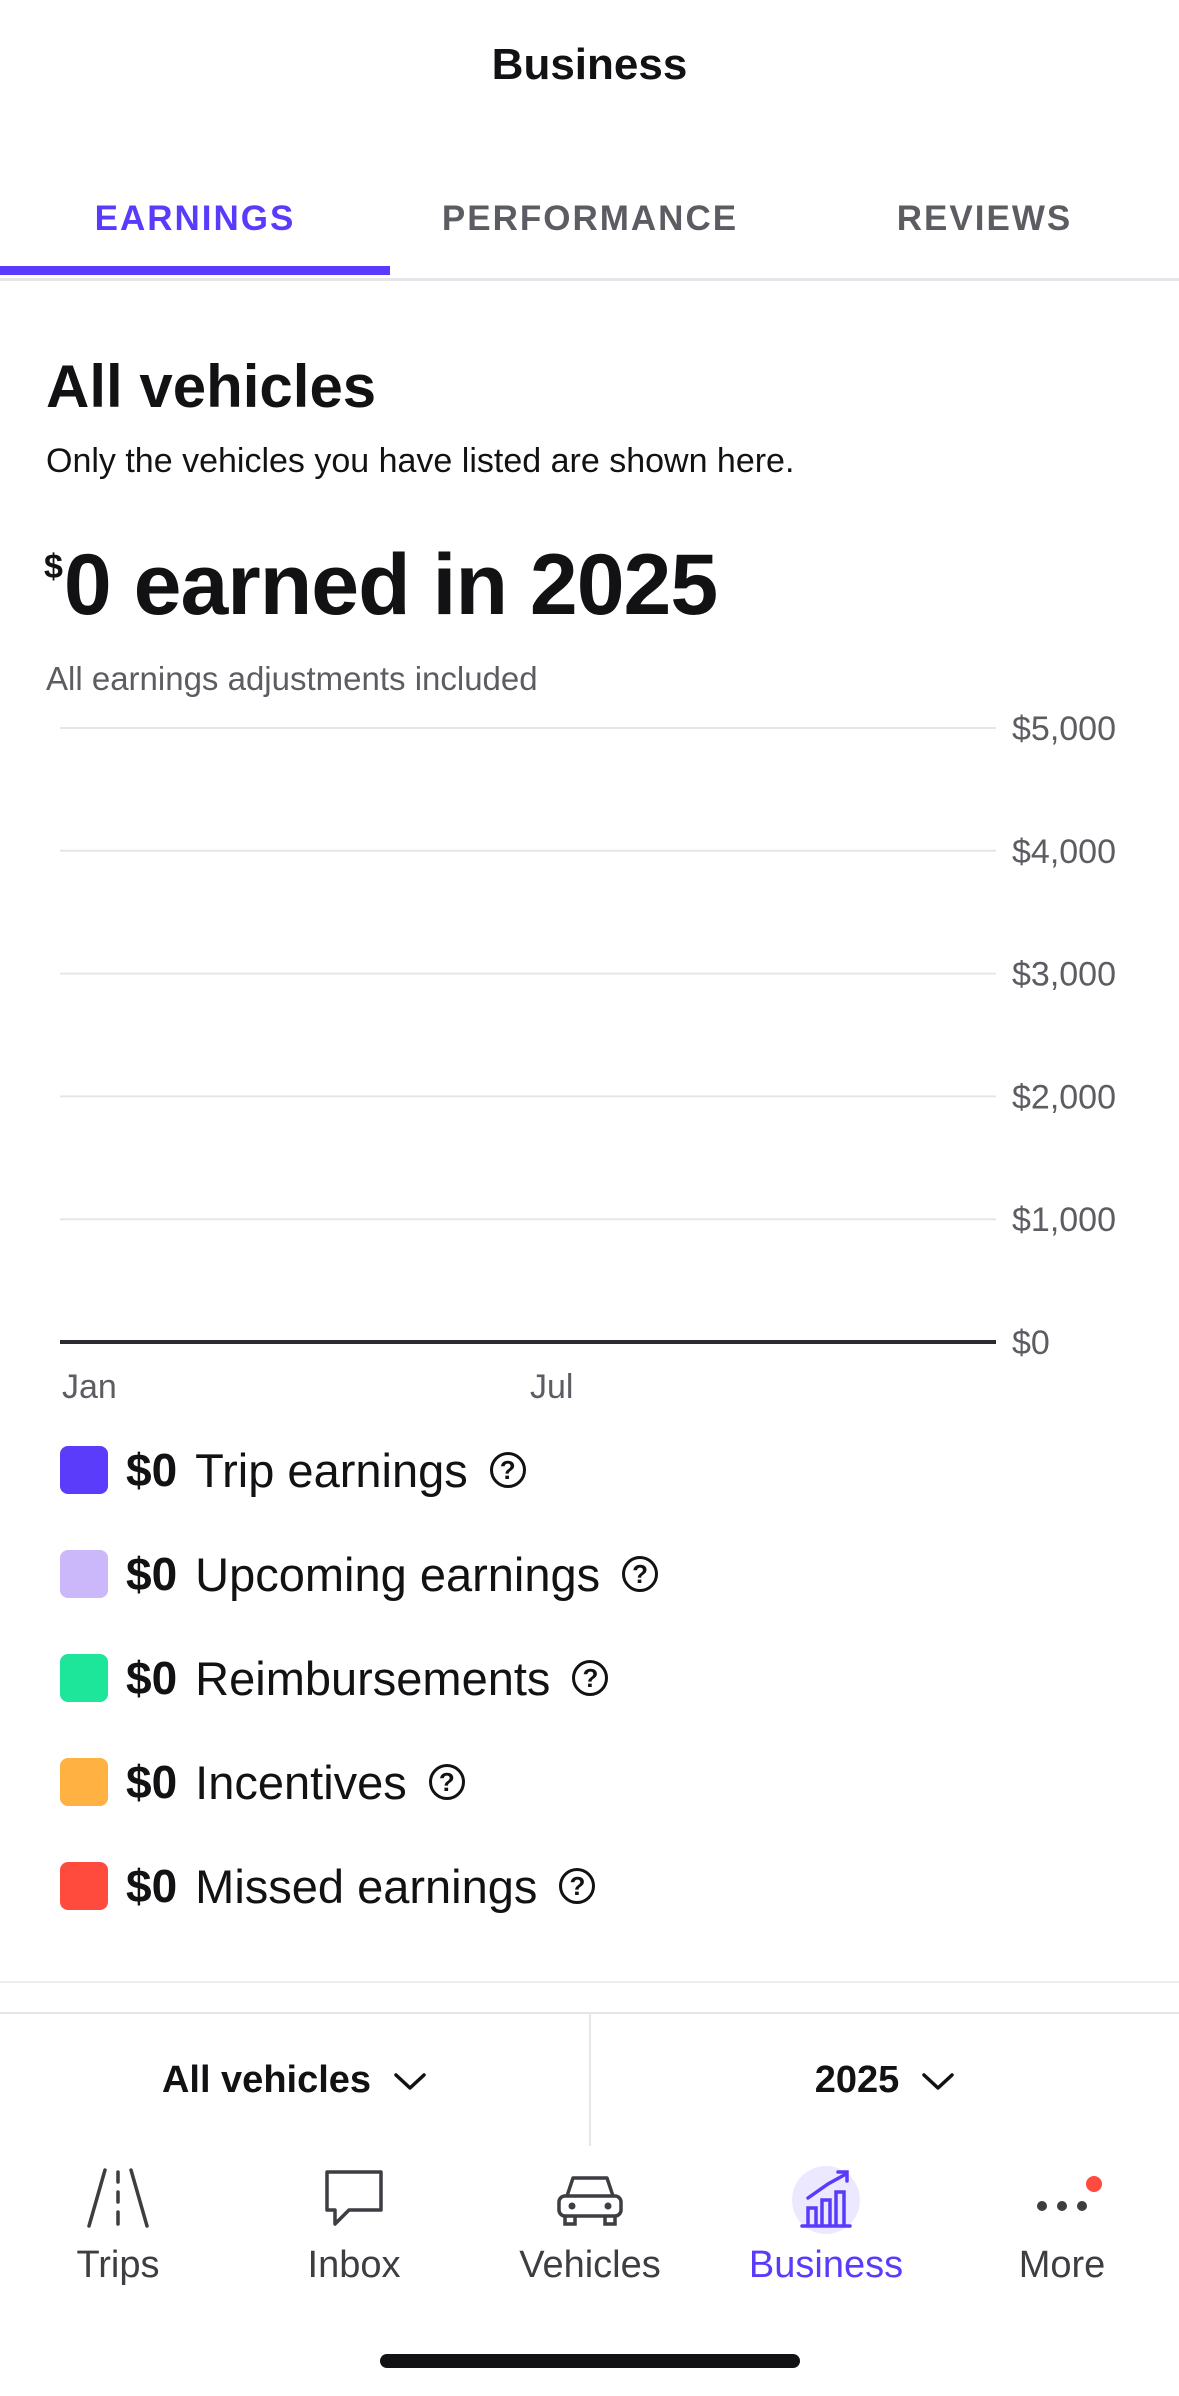  I want to click on tab-bar: EARNINGS PERFORMANCE REVIEWS, so click(589, 220).